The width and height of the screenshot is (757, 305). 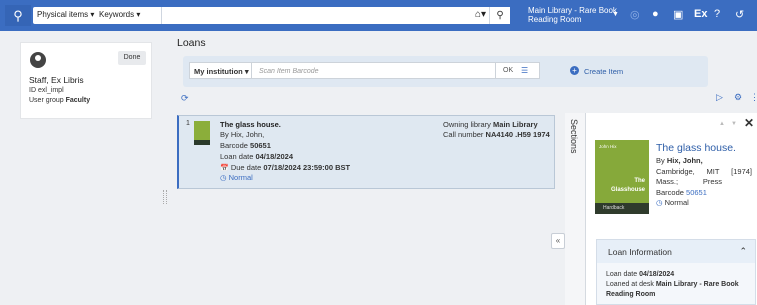 What do you see at coordinates (681, 192) in the screenshot?
I see `detail-barcode: Barcode 50651` at bounding box center [681, 192].